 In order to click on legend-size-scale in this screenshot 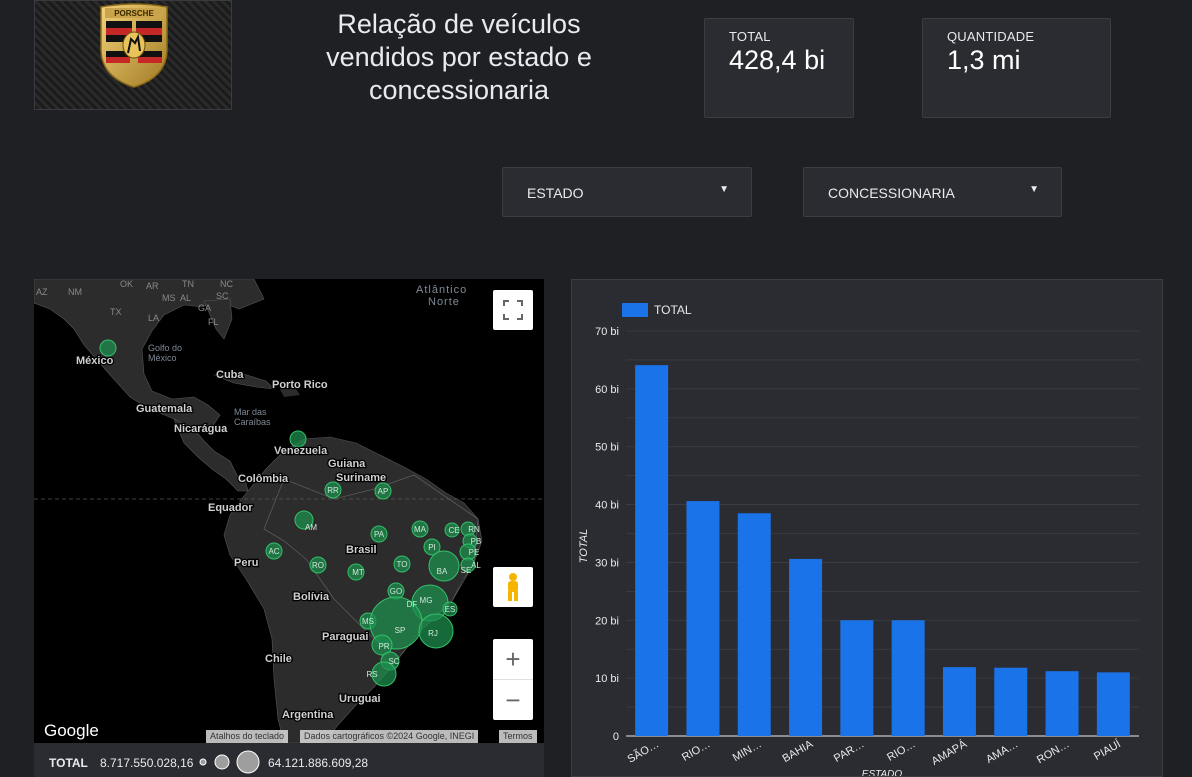, I will do `click(229, 762)`.